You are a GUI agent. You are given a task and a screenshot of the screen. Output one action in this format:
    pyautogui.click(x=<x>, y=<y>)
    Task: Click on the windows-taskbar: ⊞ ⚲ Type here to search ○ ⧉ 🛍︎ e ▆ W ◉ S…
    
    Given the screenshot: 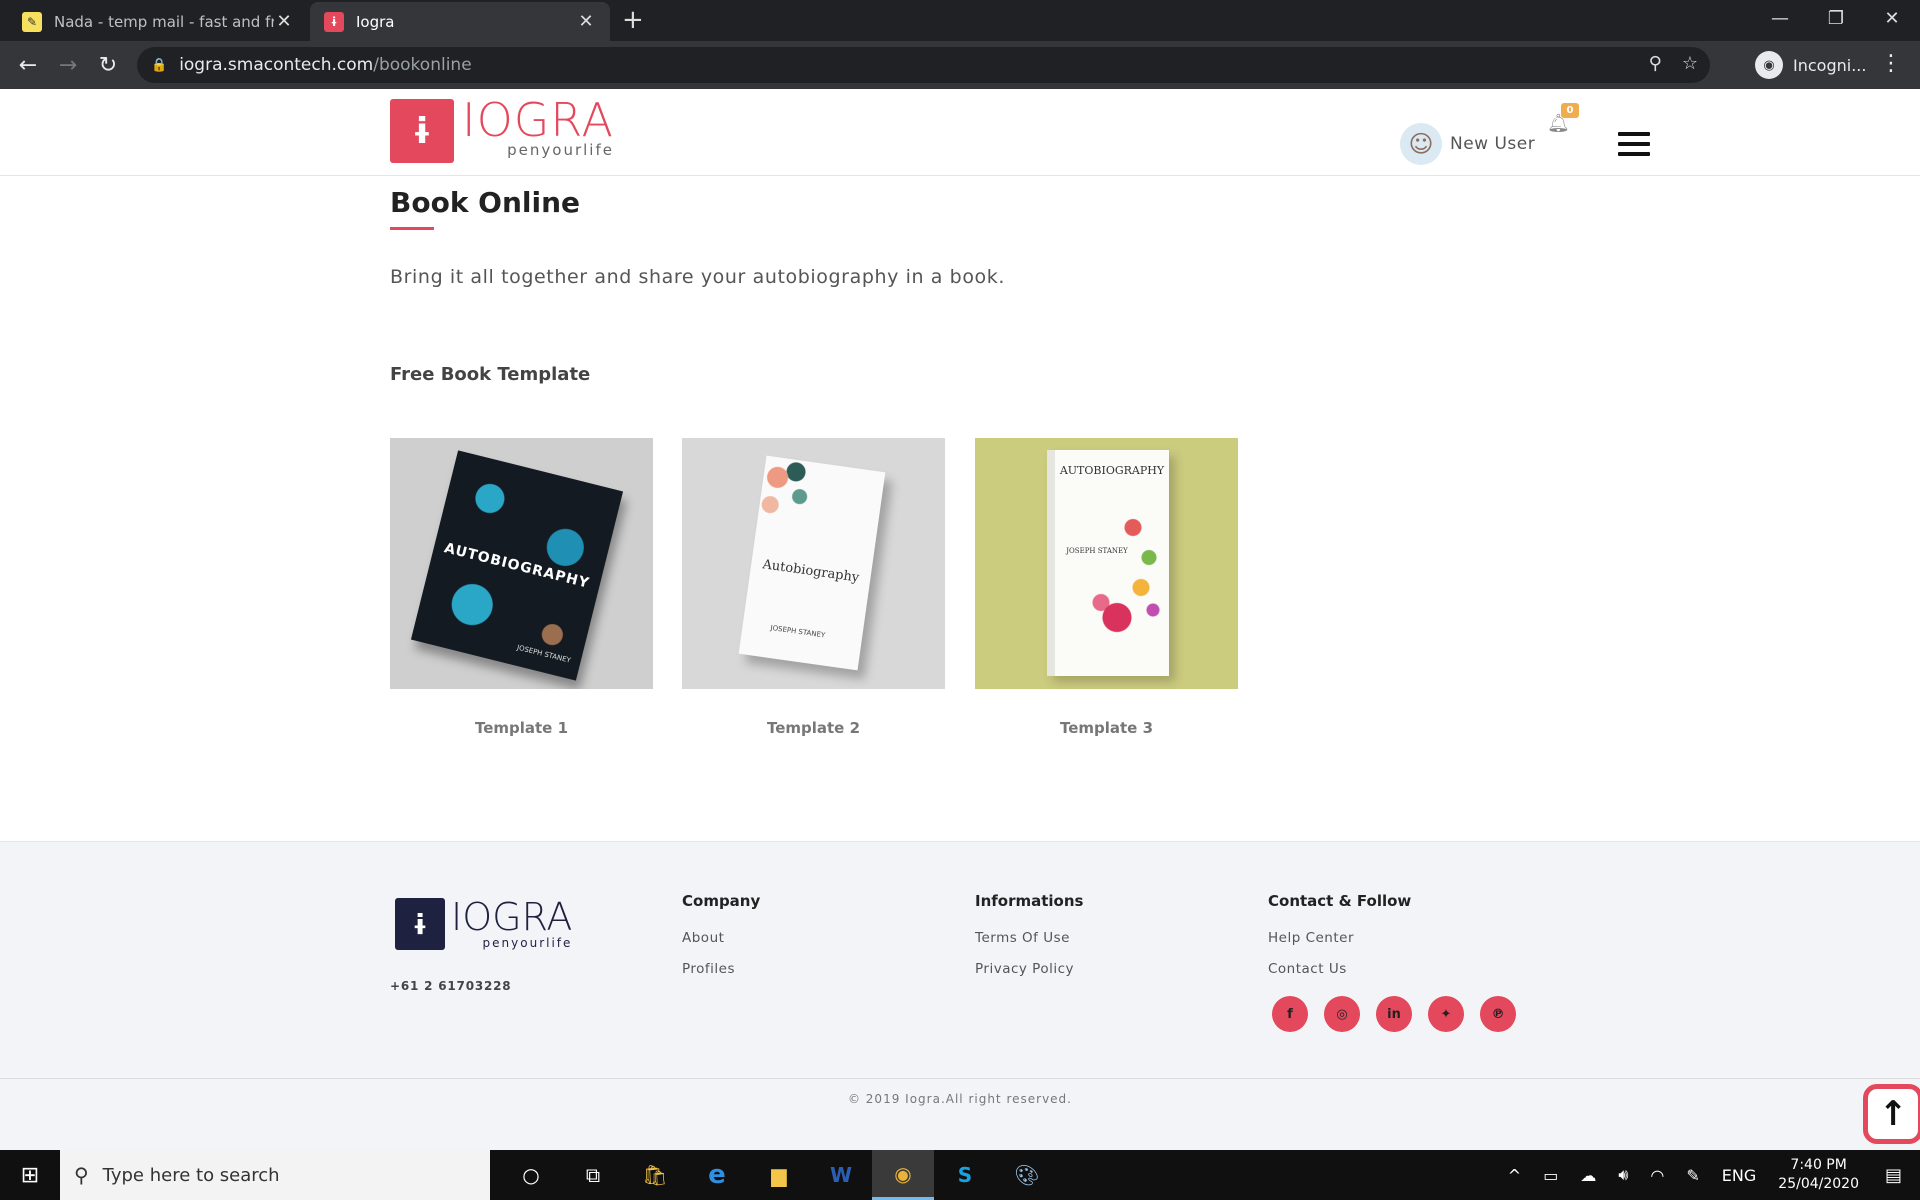 What is the action you would take?
    pyautogui.click(x=960, y=1175)
    